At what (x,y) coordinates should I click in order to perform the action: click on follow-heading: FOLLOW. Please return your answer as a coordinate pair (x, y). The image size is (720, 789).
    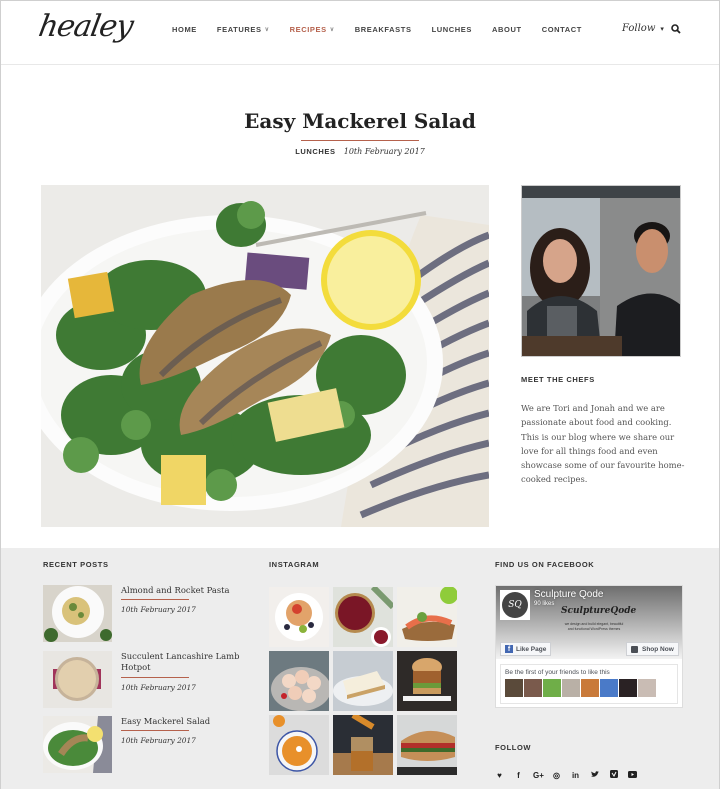
    Looking at the image, I should click on (513, 747).